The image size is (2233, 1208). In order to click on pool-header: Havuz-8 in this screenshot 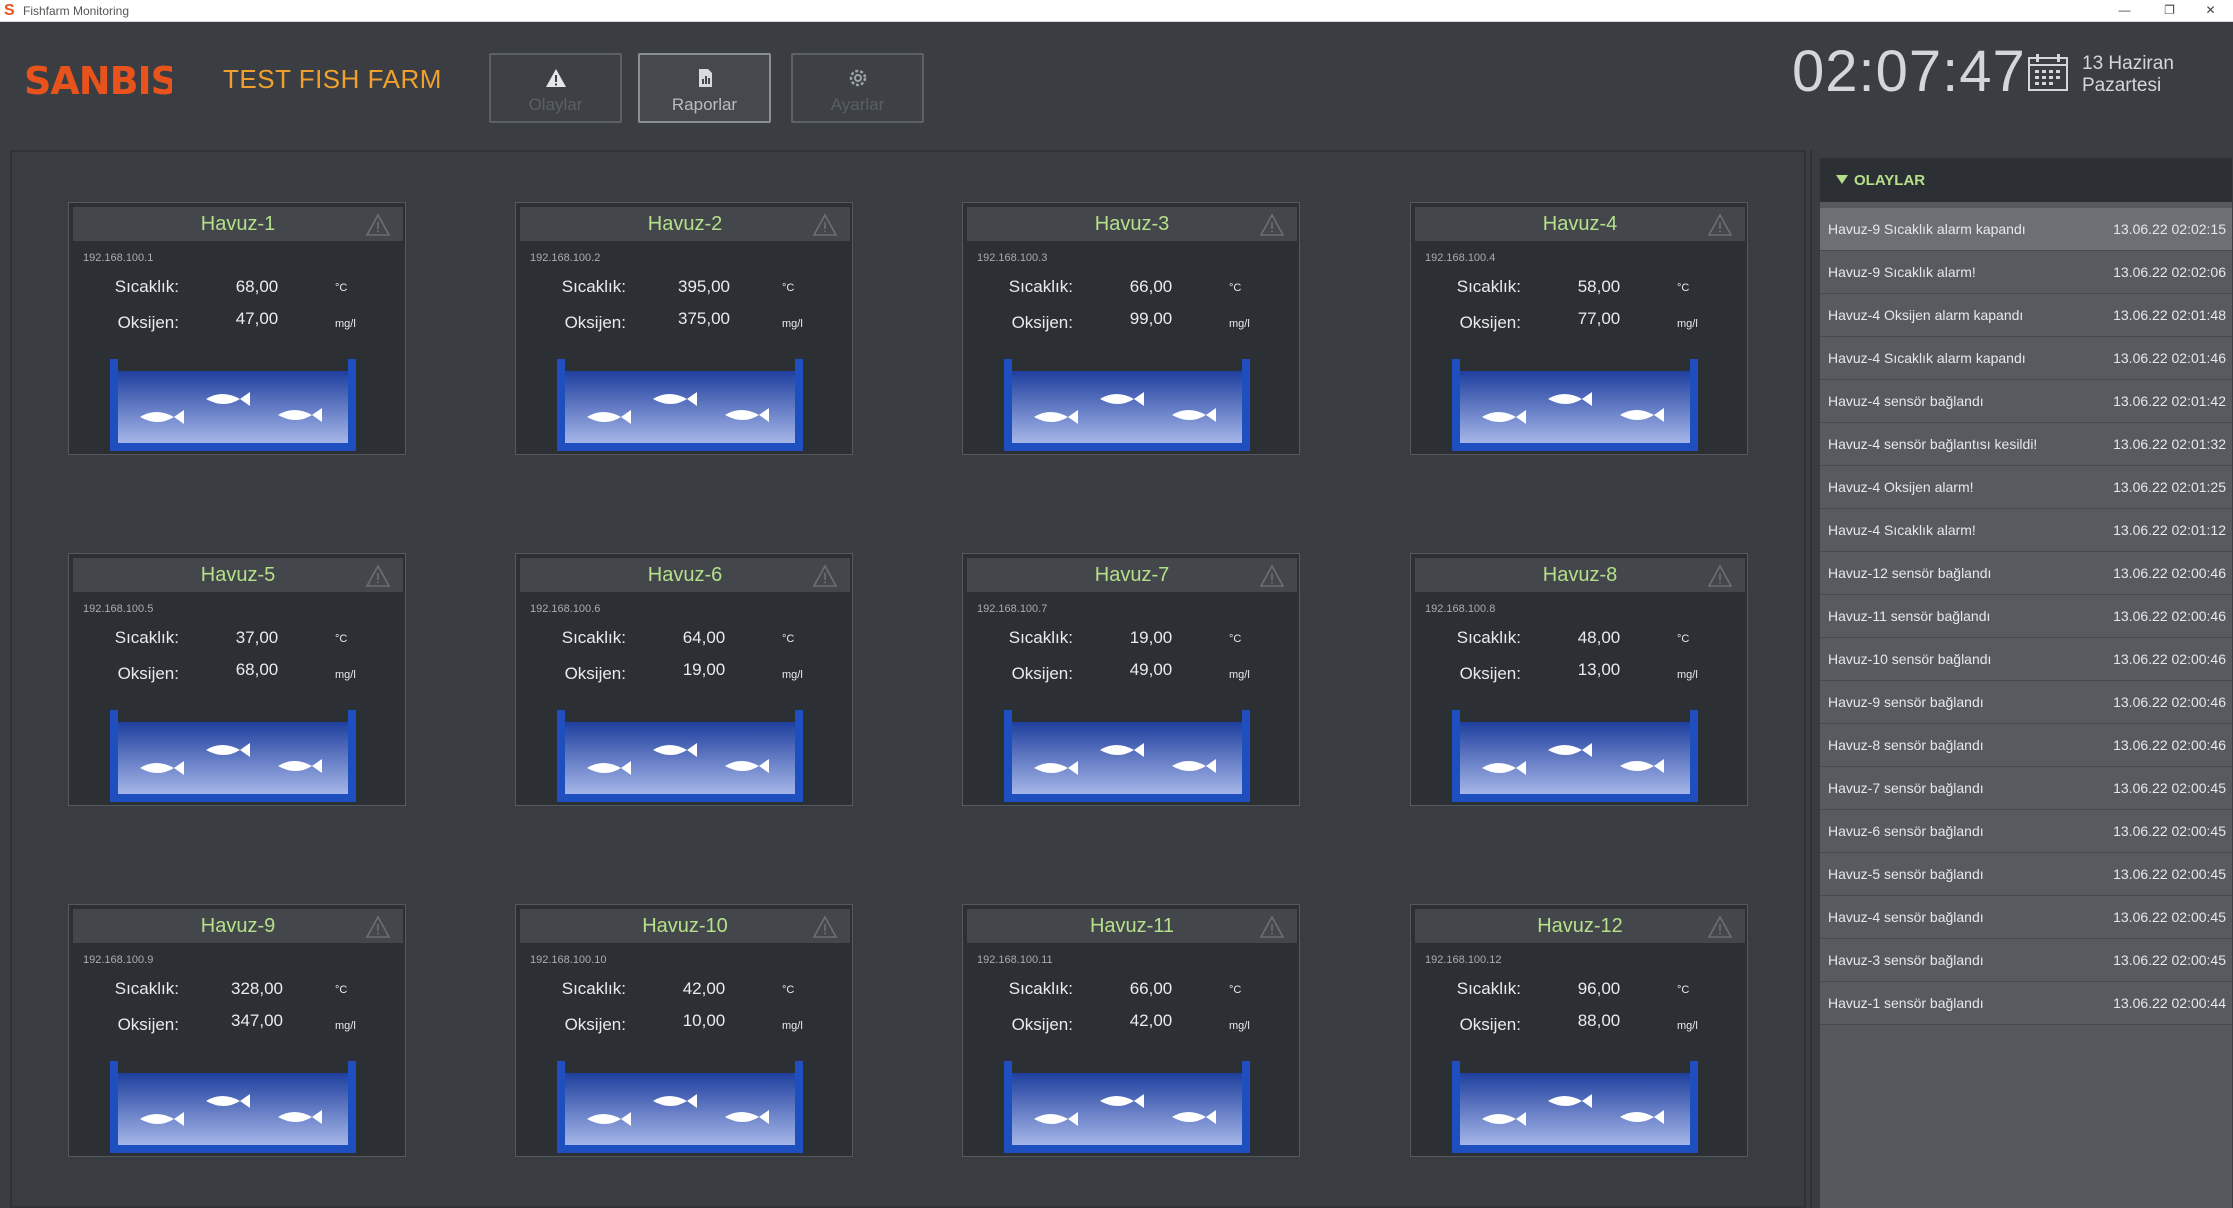, I will do `click(1580, 575)`.